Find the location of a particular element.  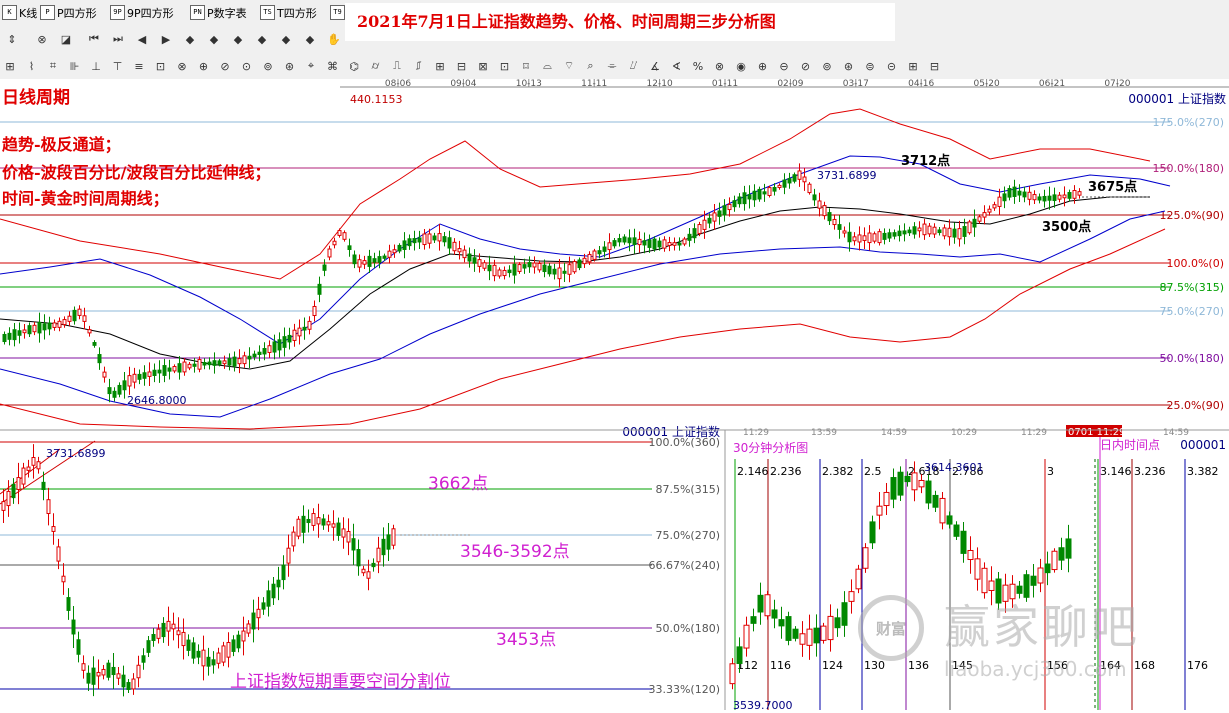

drawing-tool-icon: ⌬ is located at coordinates (354, 66).